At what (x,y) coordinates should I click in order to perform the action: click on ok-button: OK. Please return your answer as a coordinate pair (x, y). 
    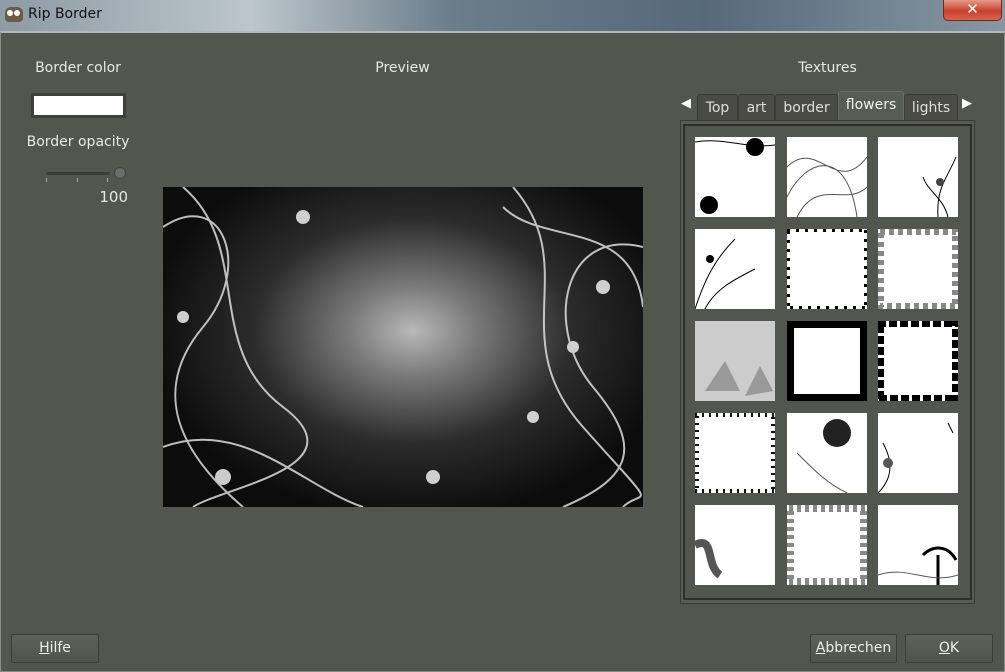
    Looking at the image, I should click on (949, 648).